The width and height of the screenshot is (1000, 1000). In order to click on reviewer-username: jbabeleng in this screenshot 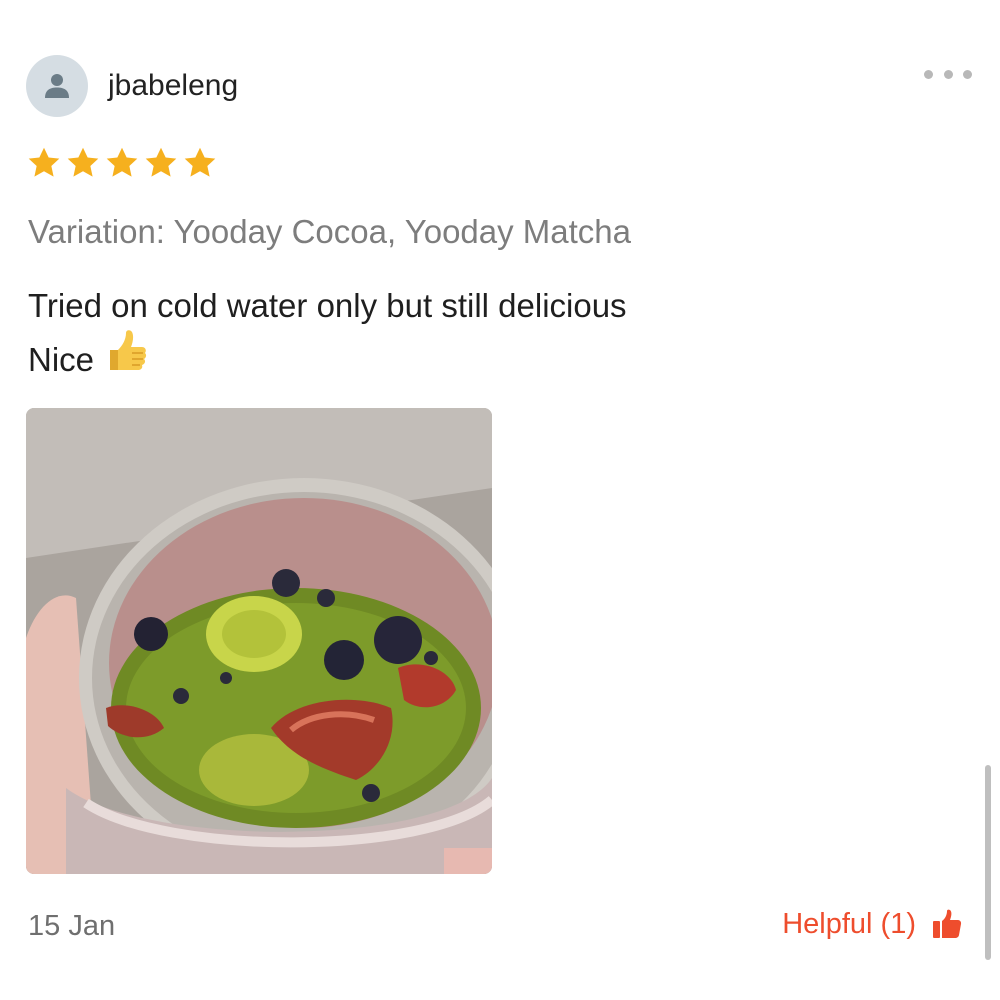, I will do `click(173, 86)`.